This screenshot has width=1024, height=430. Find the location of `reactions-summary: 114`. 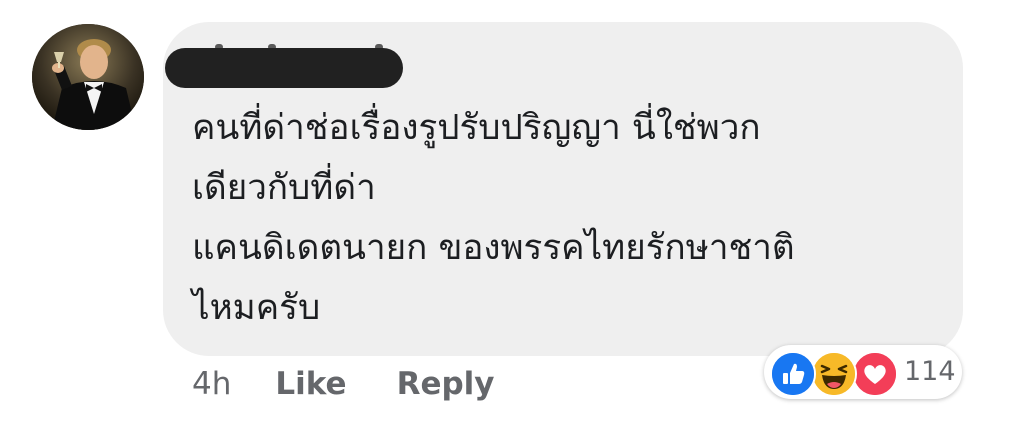

reactions-summary: 114 is located at coordinates (863, 372).